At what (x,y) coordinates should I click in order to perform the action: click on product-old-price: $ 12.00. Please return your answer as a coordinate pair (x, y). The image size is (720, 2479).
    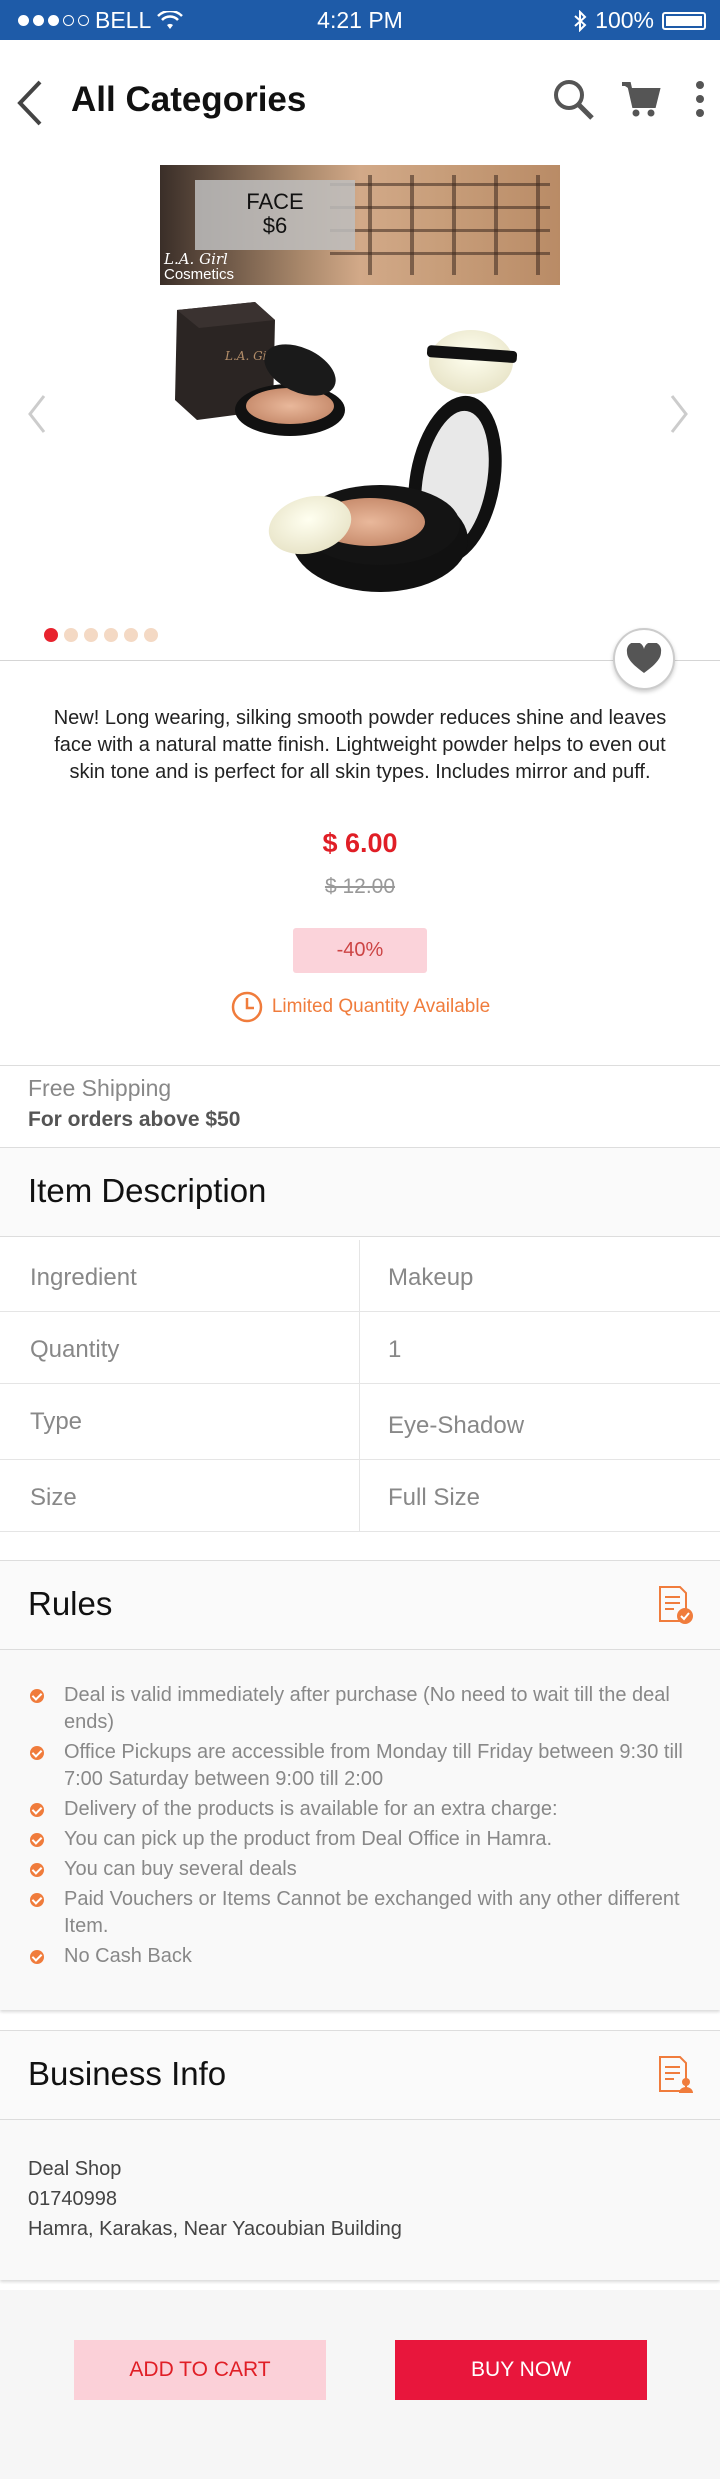
    Looking at the image, I should click on (360, 886).